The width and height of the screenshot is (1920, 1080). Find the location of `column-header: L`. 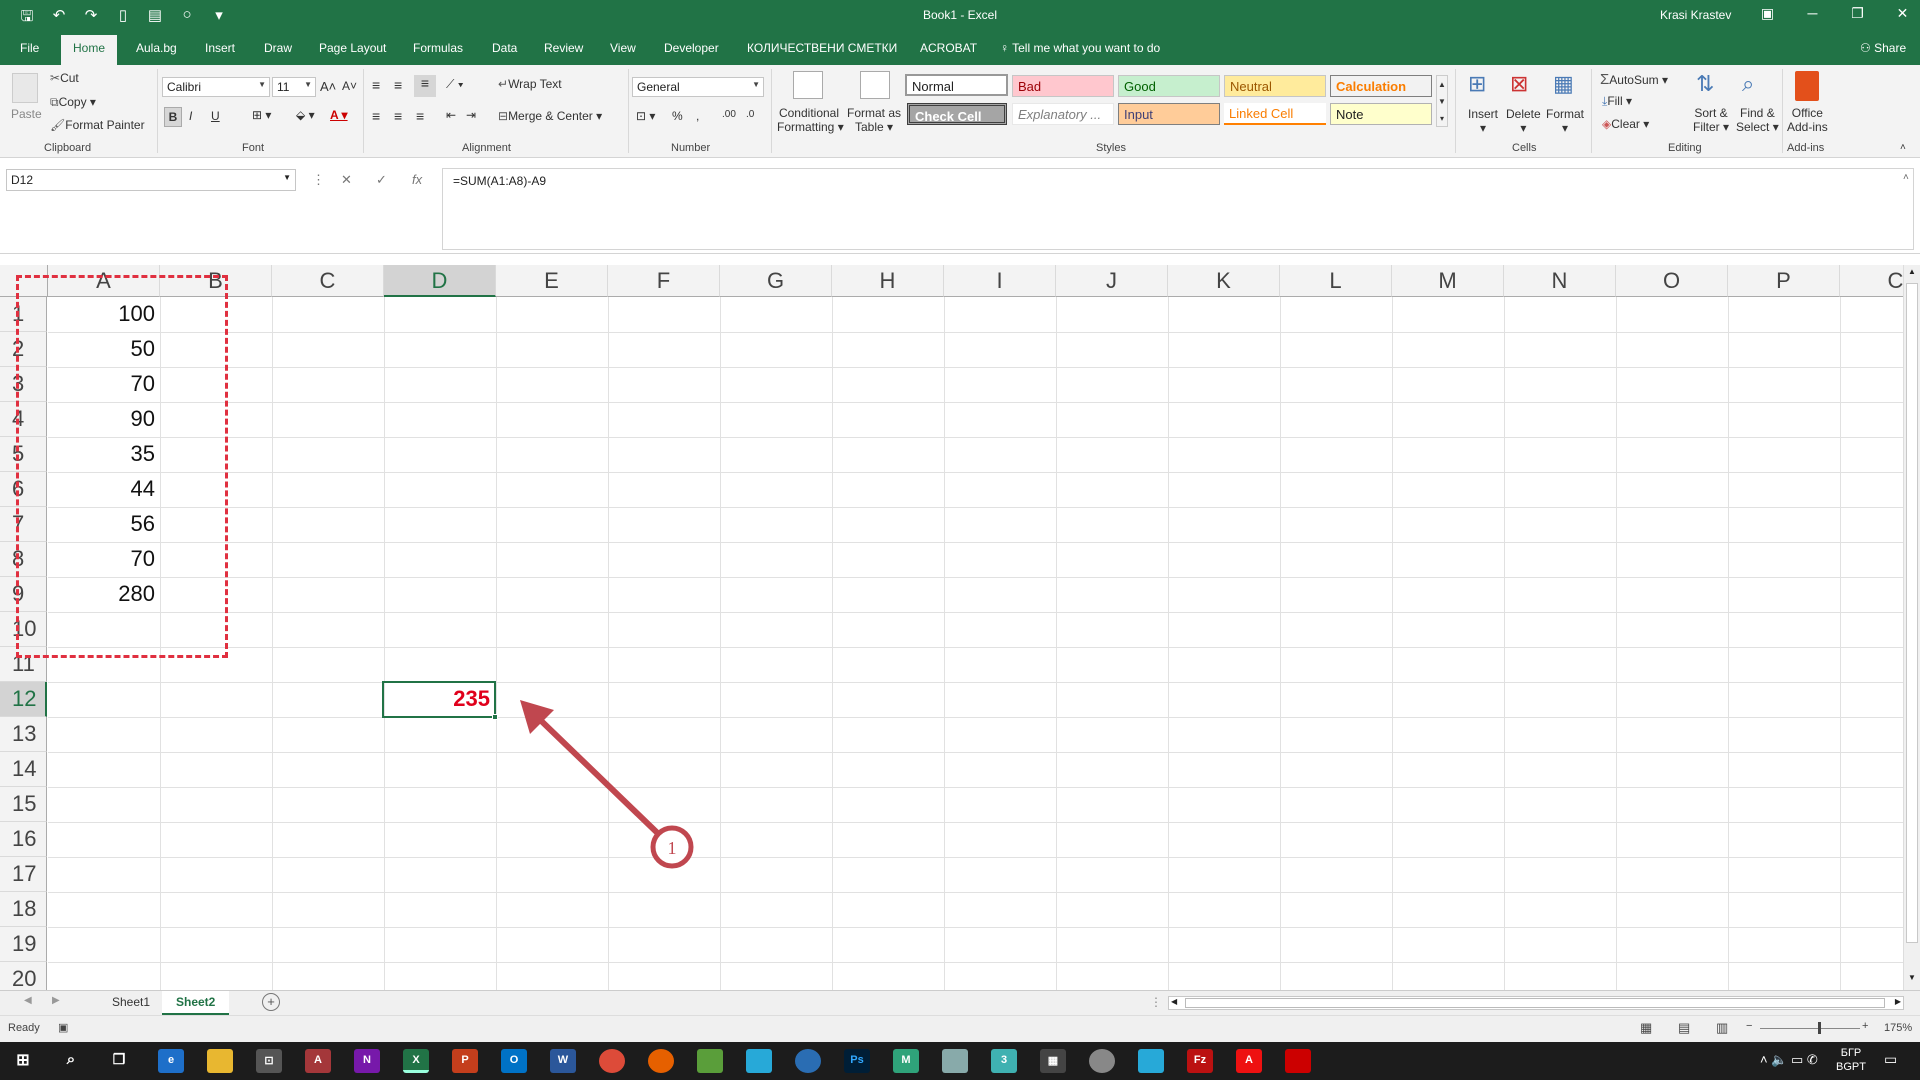

column-header: L is located at coordinates (1336, 281).